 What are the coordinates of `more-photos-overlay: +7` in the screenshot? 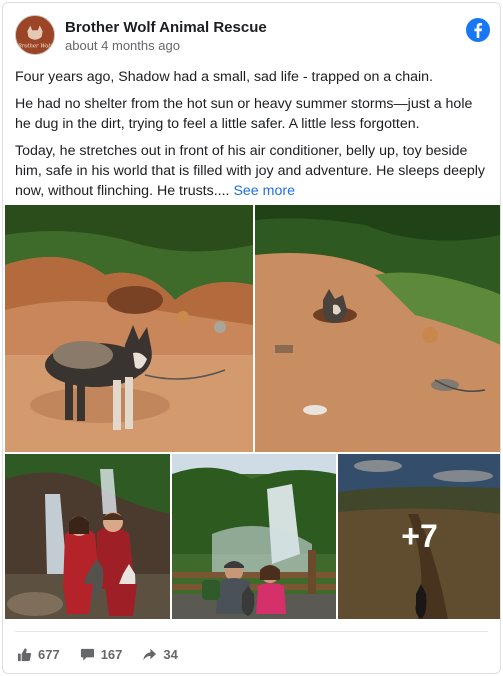 It's located at (419, 536).